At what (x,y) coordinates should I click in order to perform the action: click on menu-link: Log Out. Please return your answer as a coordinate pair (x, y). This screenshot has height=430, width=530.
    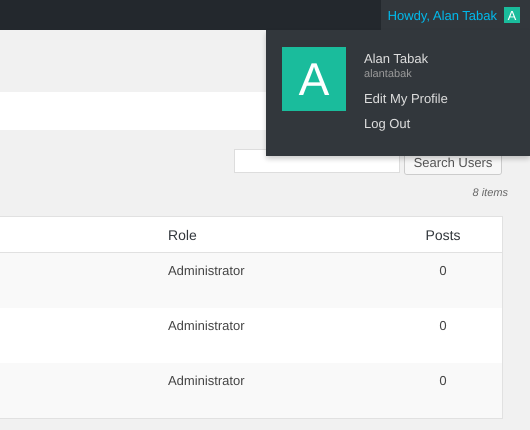
    Looking at the image, I should click on (387, 123).